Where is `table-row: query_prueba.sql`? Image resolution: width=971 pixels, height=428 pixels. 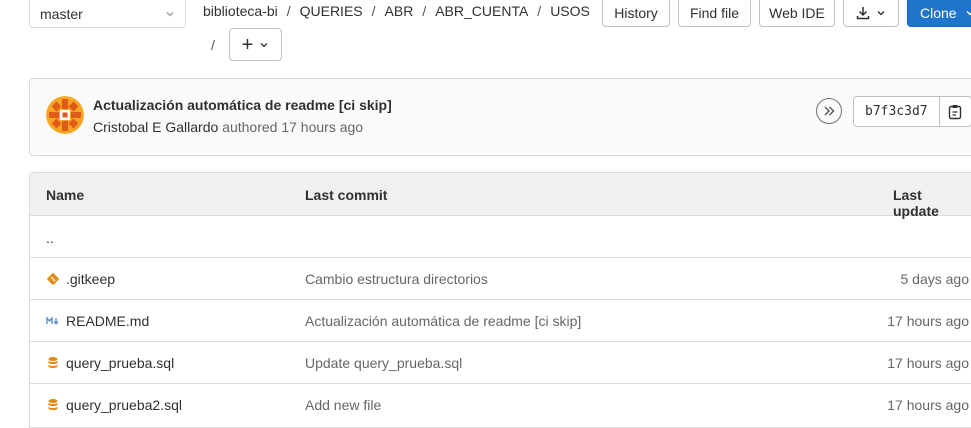
table-row: query_prueba.sql is located at coordinates (110, 363).